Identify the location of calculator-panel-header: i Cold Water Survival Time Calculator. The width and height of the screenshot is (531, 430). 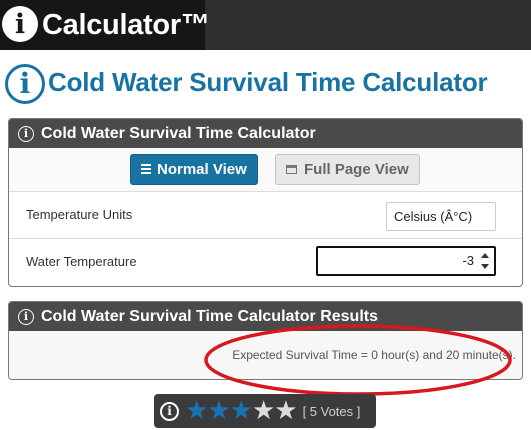
(265, 133).